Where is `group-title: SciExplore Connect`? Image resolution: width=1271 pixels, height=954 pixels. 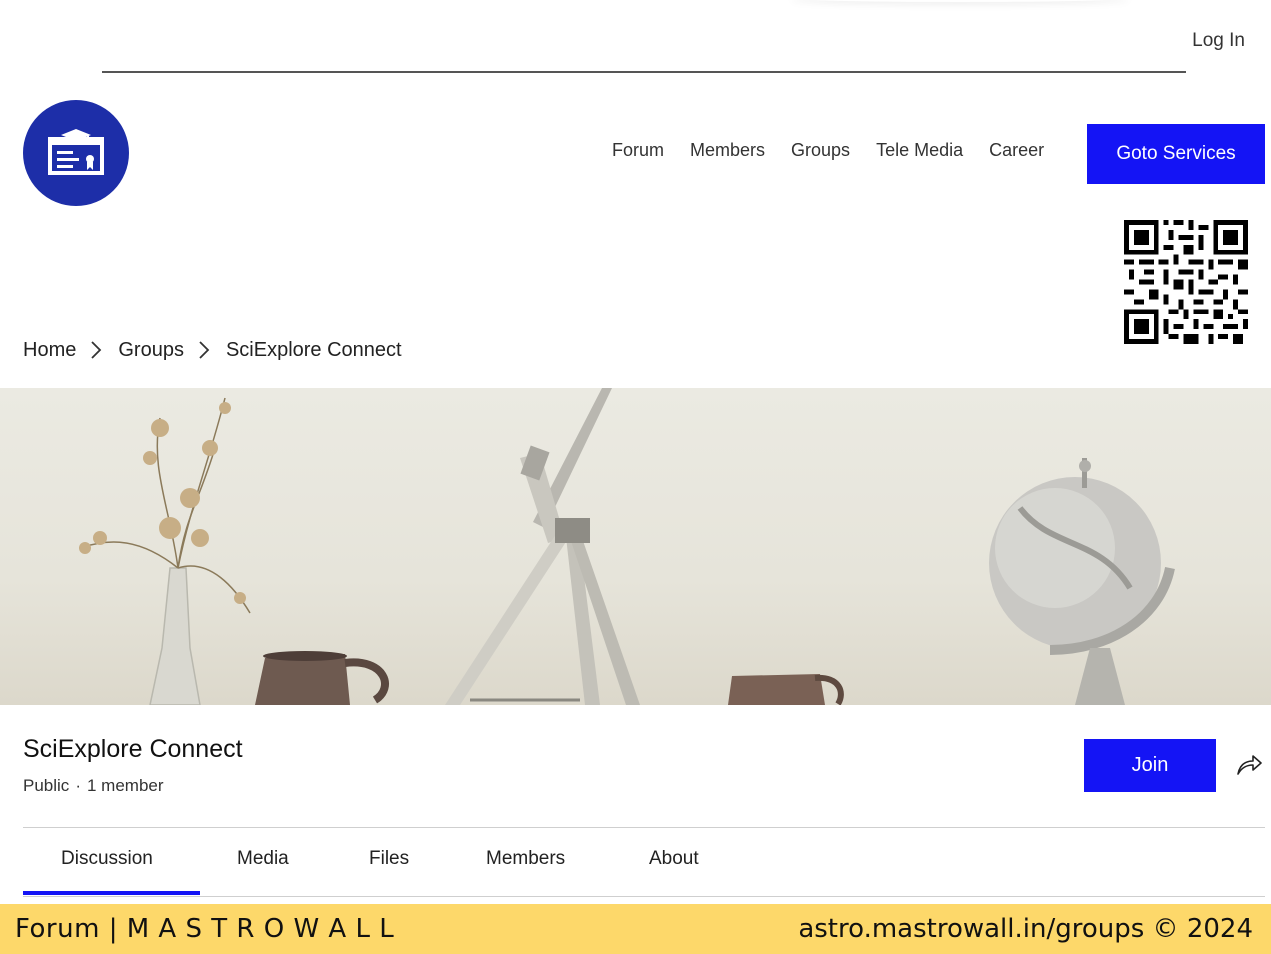
group-title: SciExplore Connect is located at coordinates (133, 749).